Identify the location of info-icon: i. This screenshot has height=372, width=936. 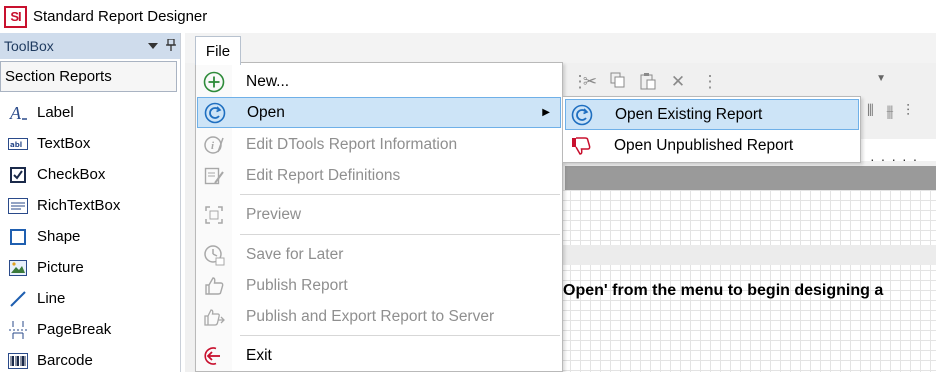
(214, 144).